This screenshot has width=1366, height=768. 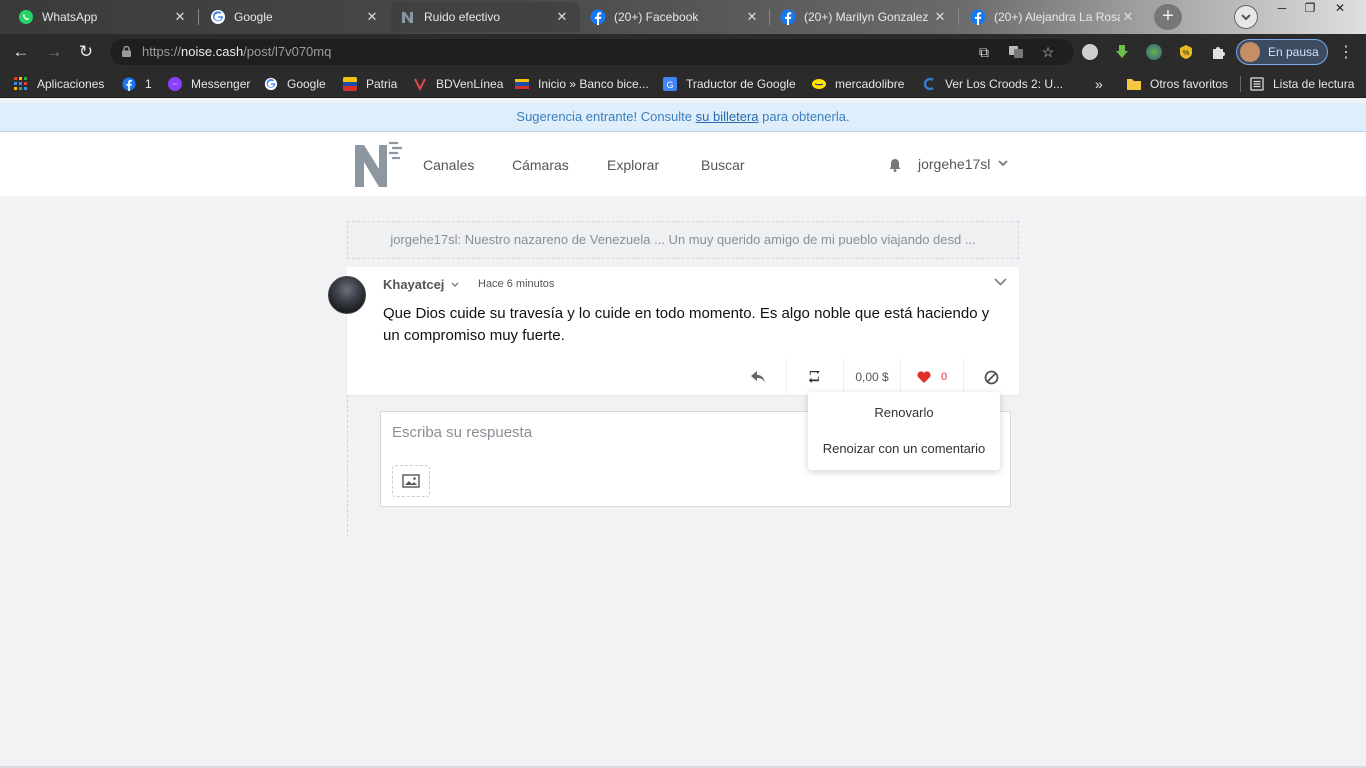 I want to click on patria-icon, so click(x=350, y=84).